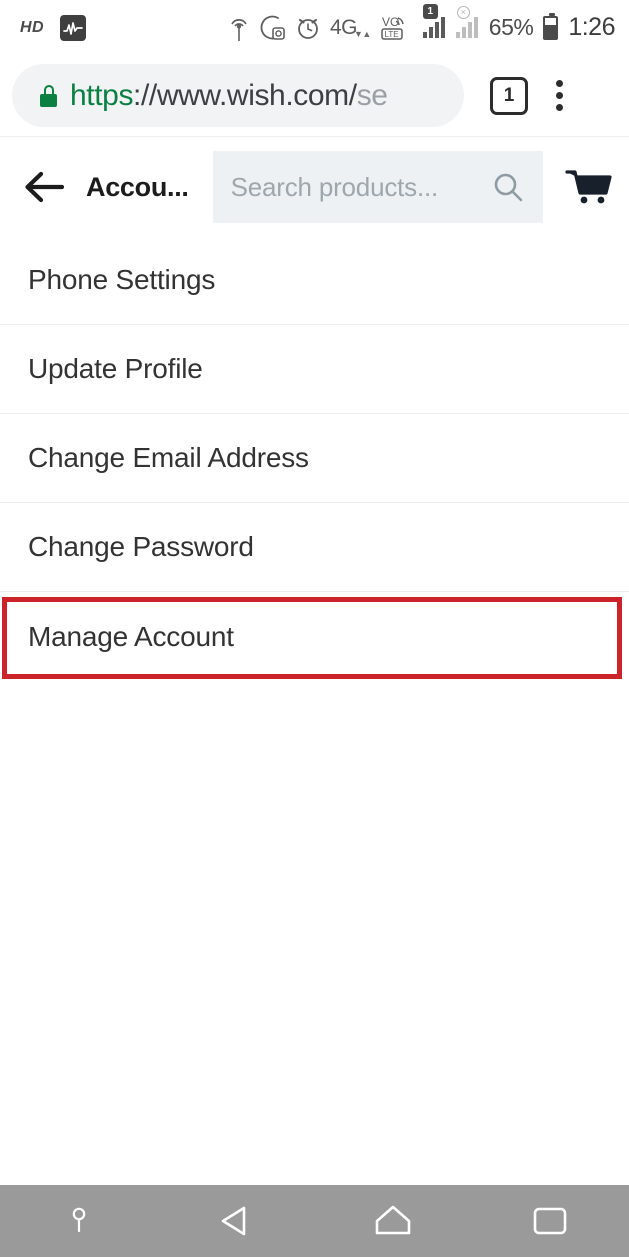  Describe the element at coordinates (73, 27) in the screenshot. I see `activity-waveform-icon` at that location.